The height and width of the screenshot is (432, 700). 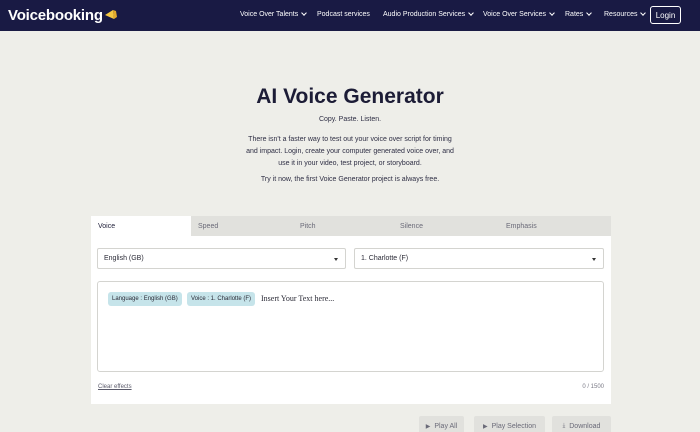 I want to click on voice-tag: Voice : 1. Charlotte (F), so click(x=221, y=299).